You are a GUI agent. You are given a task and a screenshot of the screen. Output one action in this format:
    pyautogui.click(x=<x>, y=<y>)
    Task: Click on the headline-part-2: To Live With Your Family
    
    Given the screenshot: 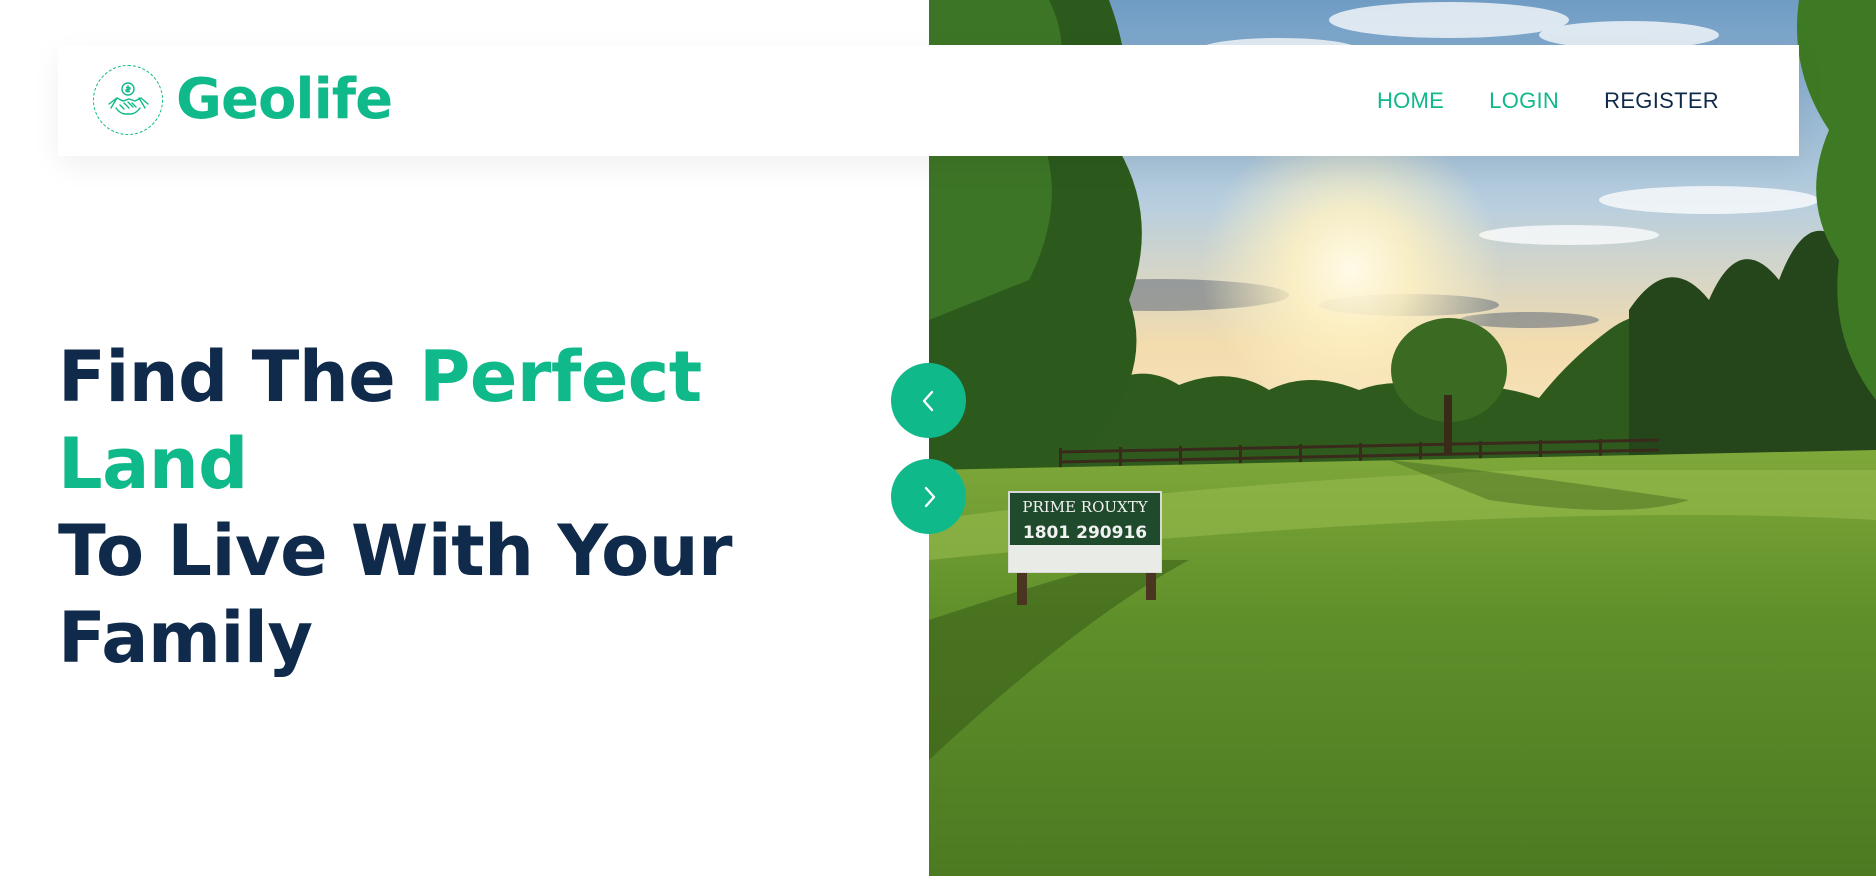 What is the action you would take?
    pyautogui.click(x=395, y=594)
    